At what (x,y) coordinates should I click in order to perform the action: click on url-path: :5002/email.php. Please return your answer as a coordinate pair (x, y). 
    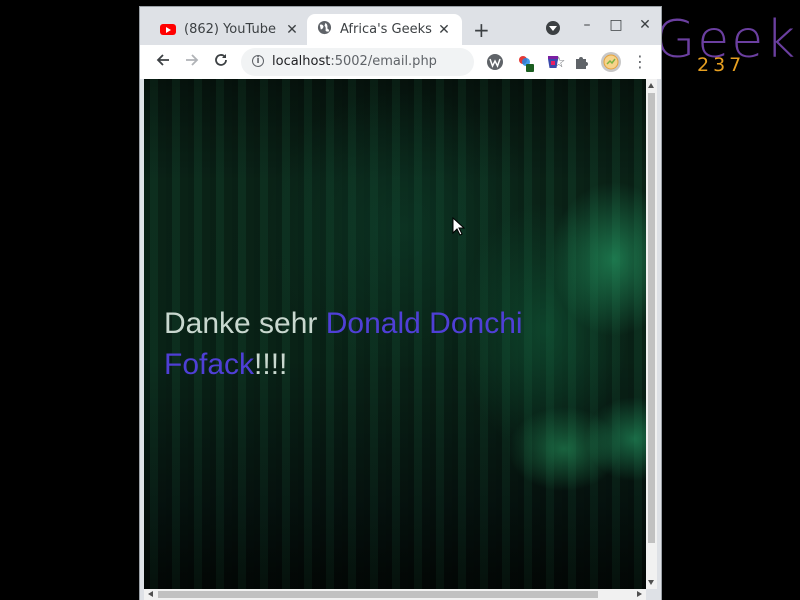
    Looking at the image, I should click on (383, 61).